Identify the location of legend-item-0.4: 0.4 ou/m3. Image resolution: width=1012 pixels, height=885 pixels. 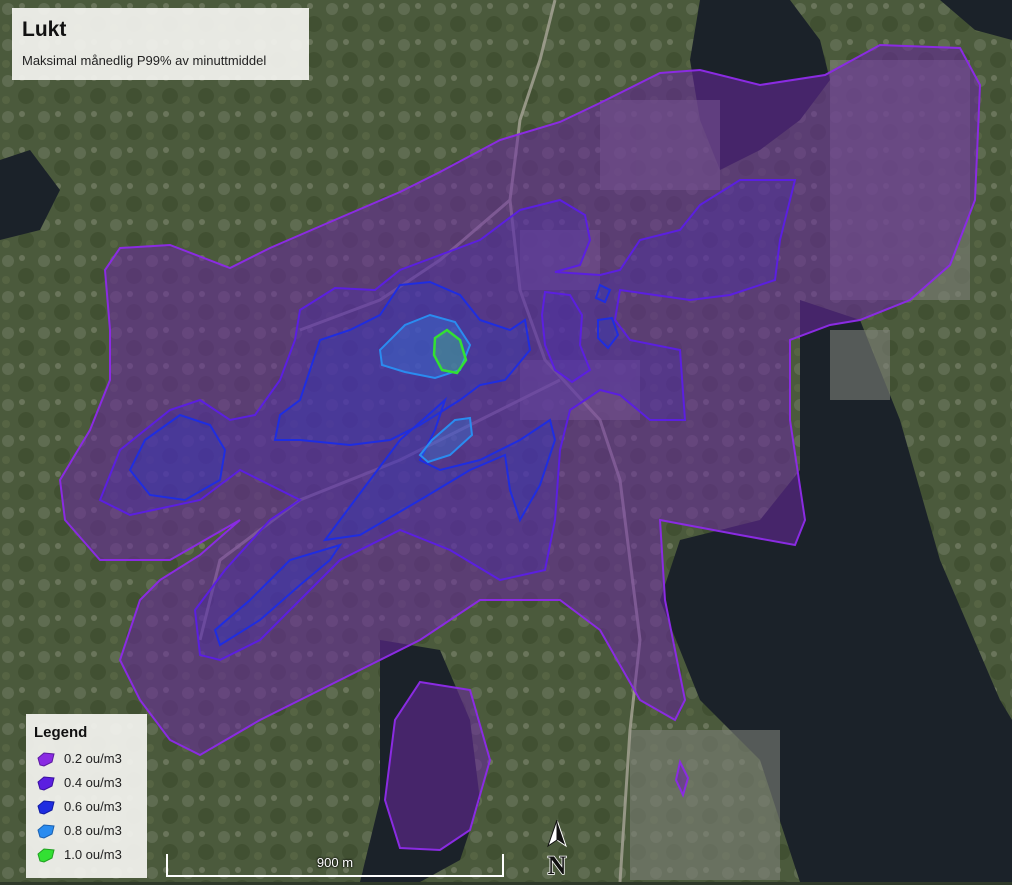
(91, 783).